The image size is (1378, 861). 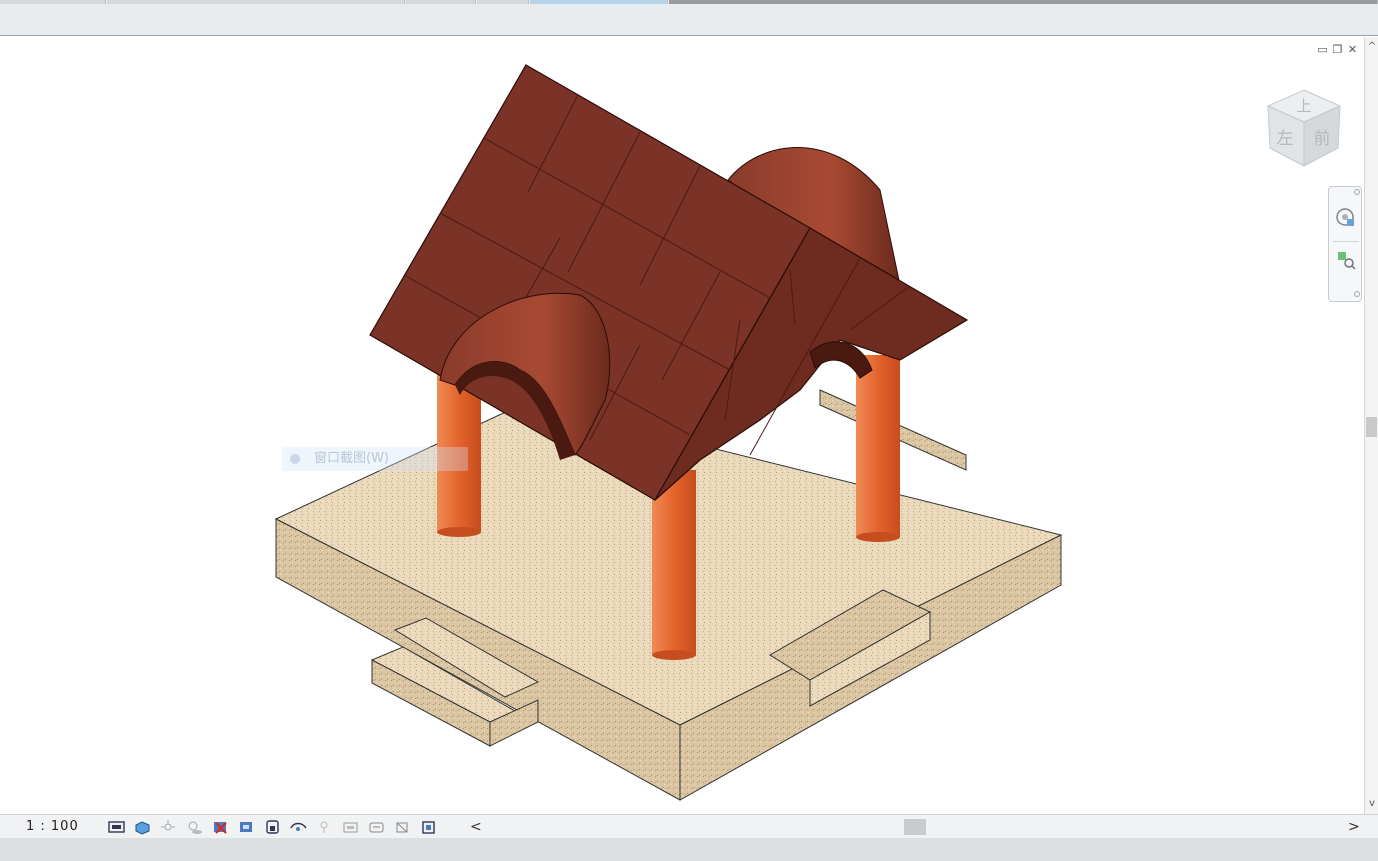 I want to click on navbar-options-icon, so click(x=1357, y=294).